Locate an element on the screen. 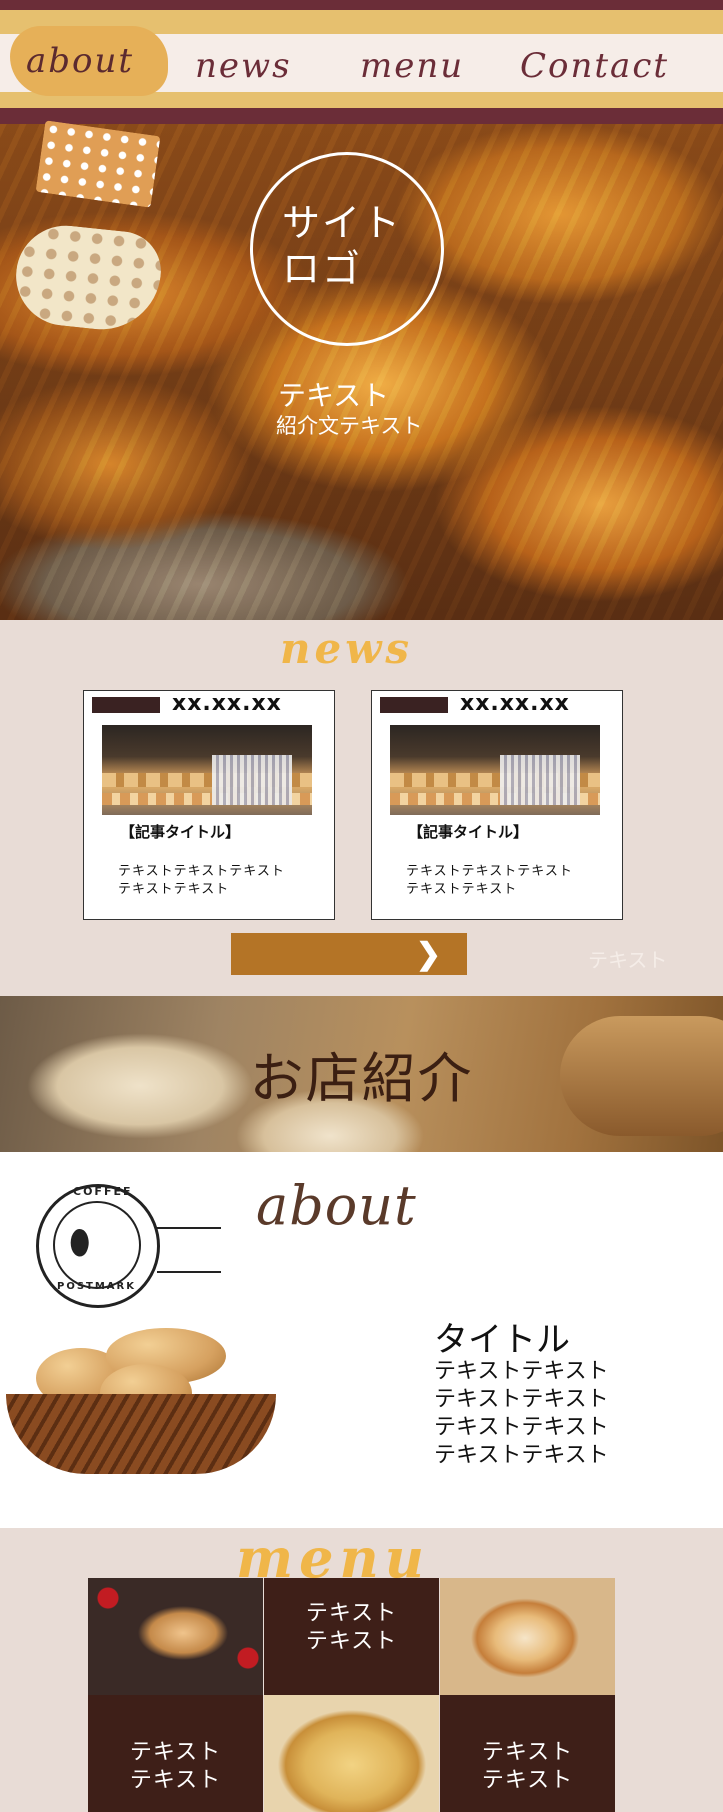 This screenshot has height=1812, width=723. menu-grid: テキスト テキスト テキスト テキスト テキスト テキスト is located at coordinates (351, 1695).